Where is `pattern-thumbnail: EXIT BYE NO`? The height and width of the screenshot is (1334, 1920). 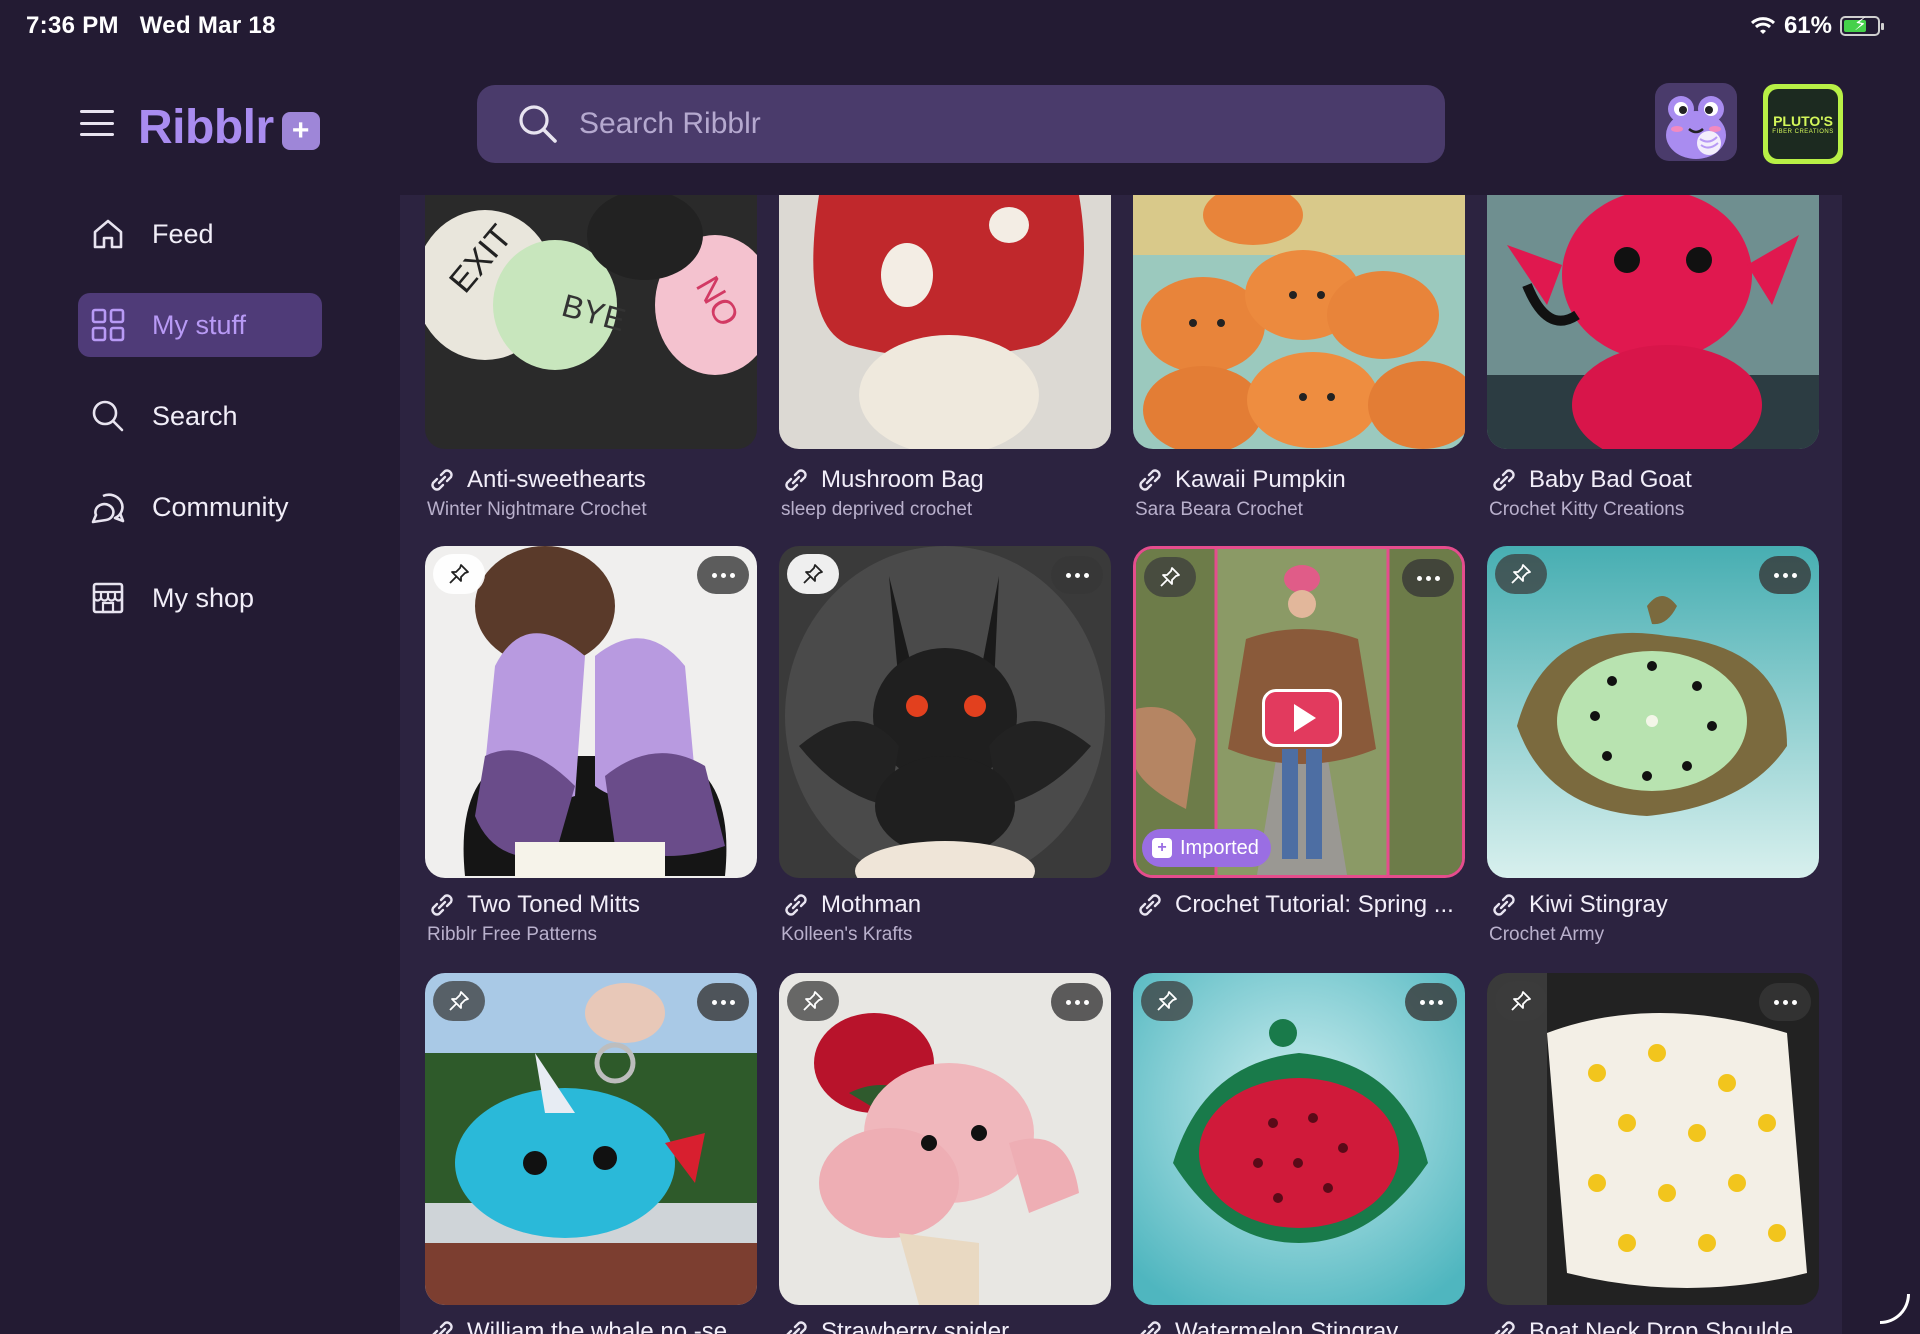
pattern-thumbnail: EXIT BYE NO is located at coordinates (591, 322).